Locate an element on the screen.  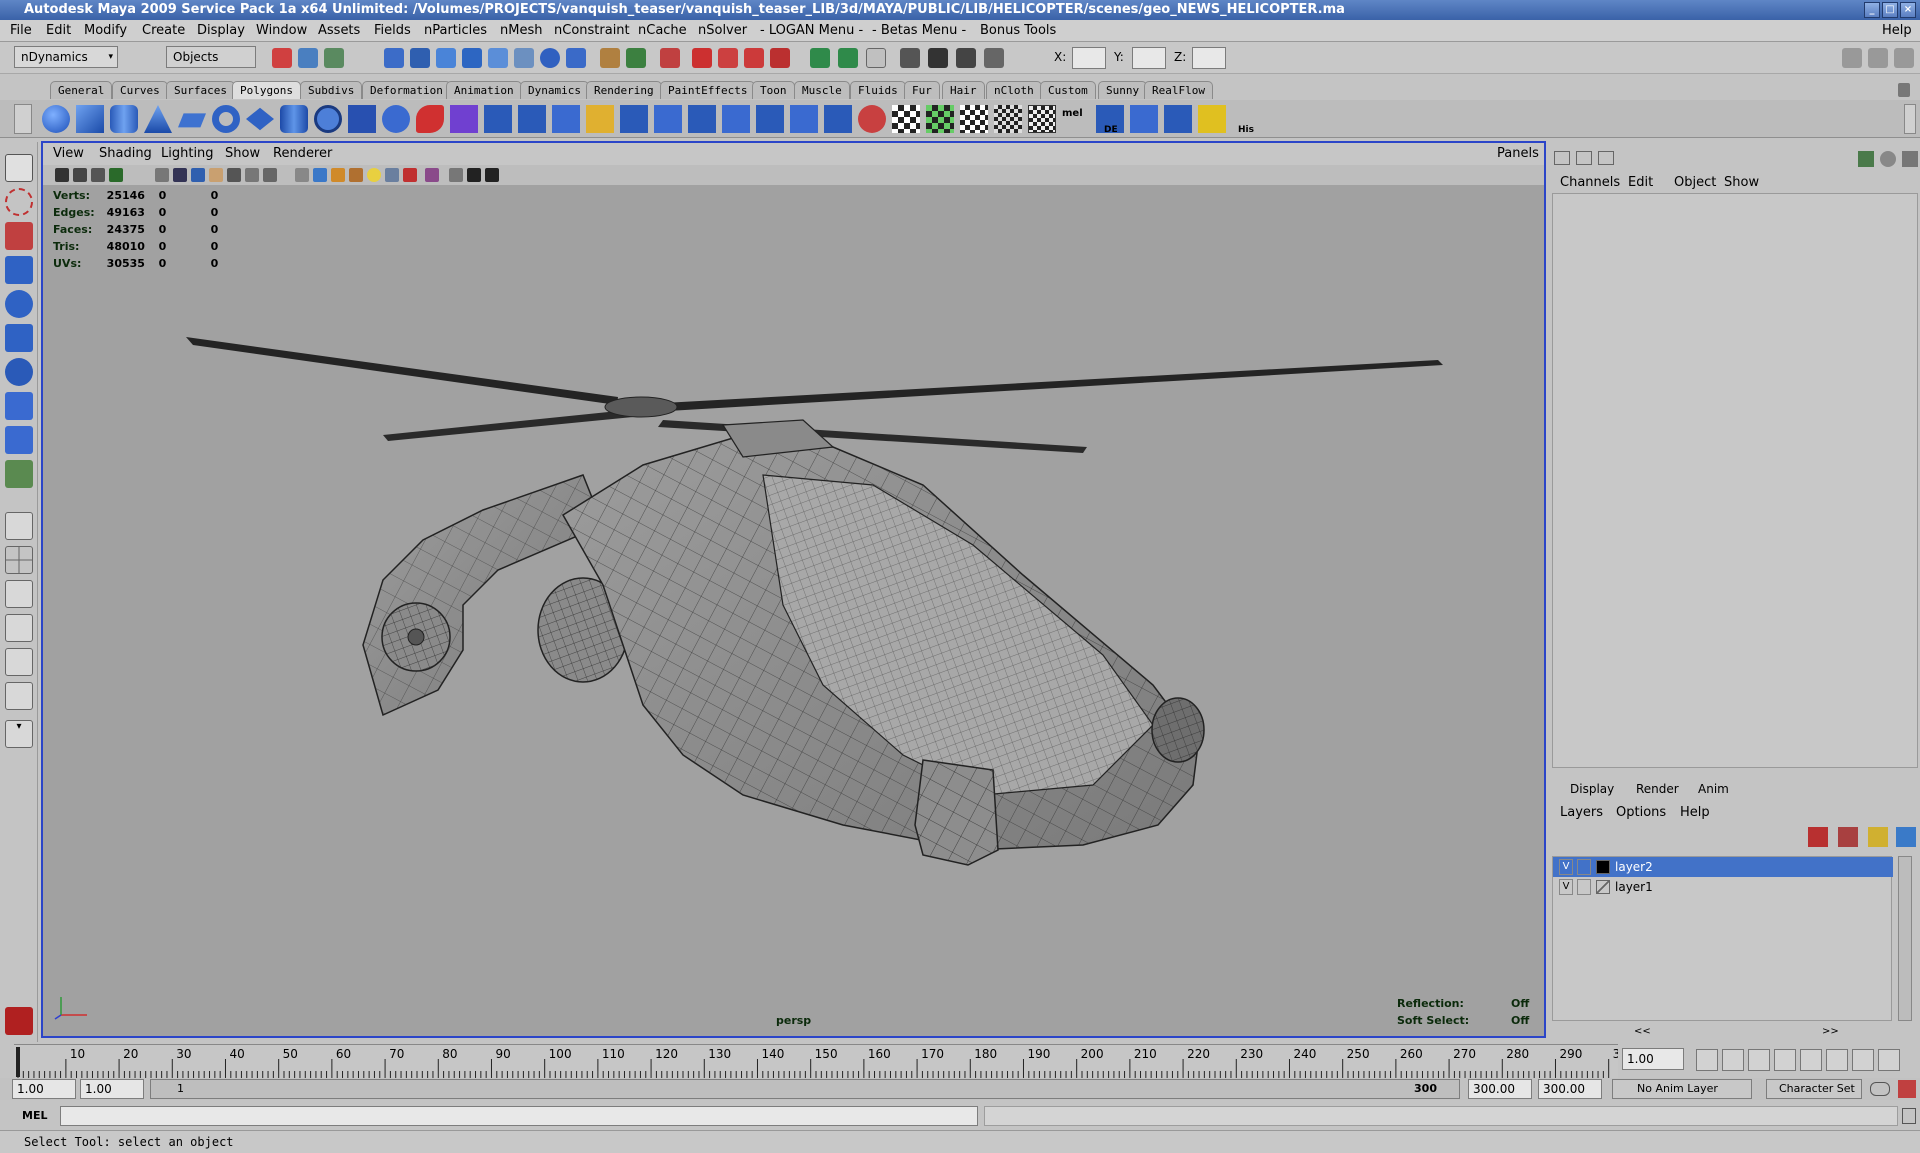
append-icon is located at coordinates (566, 119).